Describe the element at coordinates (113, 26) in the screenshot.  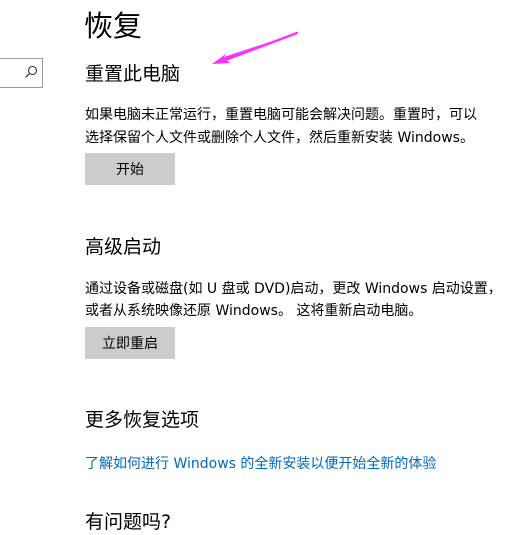
I see `page-title: 恢复` at that location.